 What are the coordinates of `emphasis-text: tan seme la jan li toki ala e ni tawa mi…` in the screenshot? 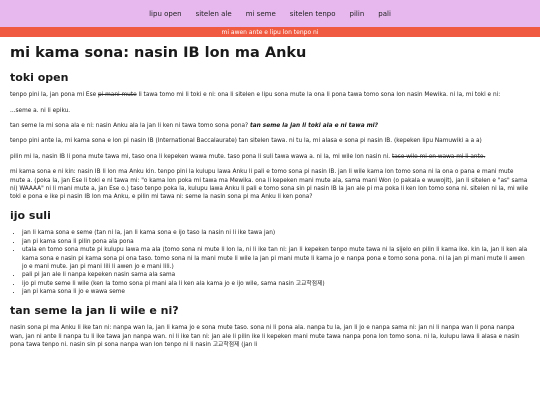 It's located at (314, 126).